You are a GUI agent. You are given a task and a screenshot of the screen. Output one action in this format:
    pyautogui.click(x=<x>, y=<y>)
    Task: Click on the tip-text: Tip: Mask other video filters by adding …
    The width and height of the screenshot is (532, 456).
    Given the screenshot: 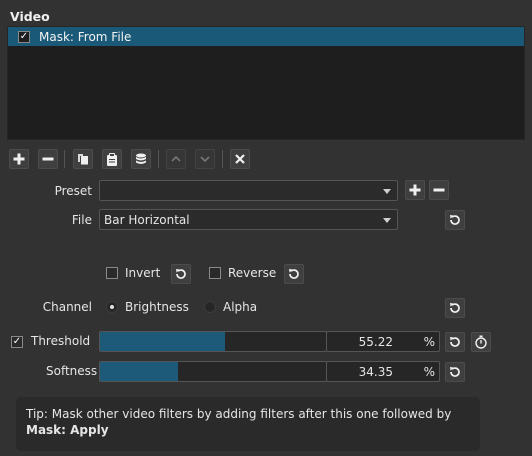 What is the action you would take?
    pyautogui.click(x=239, y=414)
    